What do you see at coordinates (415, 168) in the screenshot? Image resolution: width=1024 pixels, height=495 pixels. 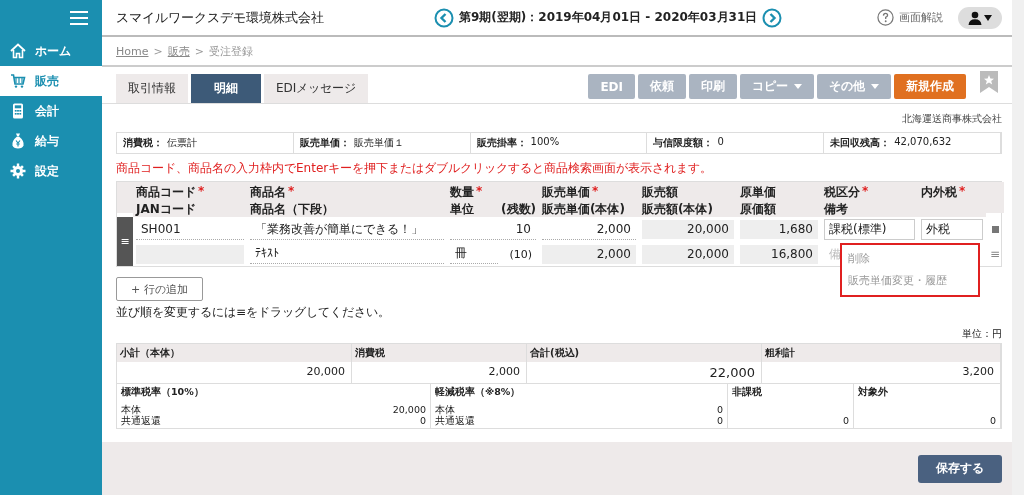 I see `notice-text: 商品コード、商品名の入力枠内でEnterキーを押下またはダブルクリックすると商品検索画面が表示されます。` at bounding box center [415, 168].